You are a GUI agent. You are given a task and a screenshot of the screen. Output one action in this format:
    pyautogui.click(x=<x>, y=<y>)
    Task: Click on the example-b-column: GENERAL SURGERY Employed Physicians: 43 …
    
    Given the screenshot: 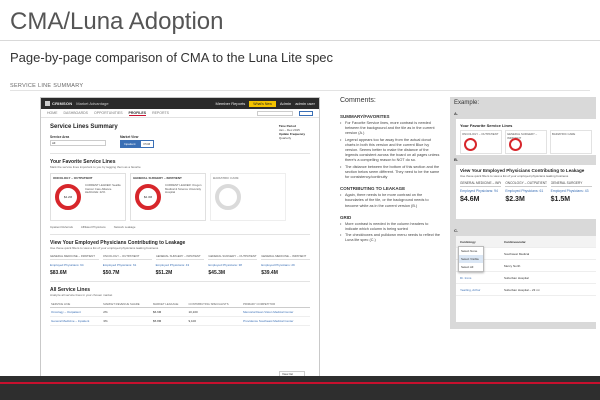 What is the action you would take?
    pyautogui.click(x=571, y=192)
    